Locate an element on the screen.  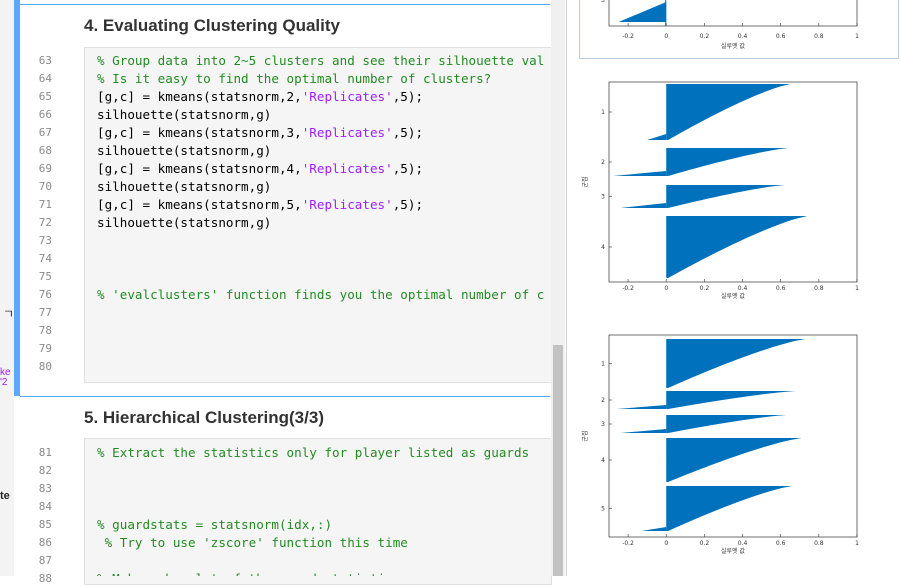
line-number: 84 is located at coordinates (45, 506).